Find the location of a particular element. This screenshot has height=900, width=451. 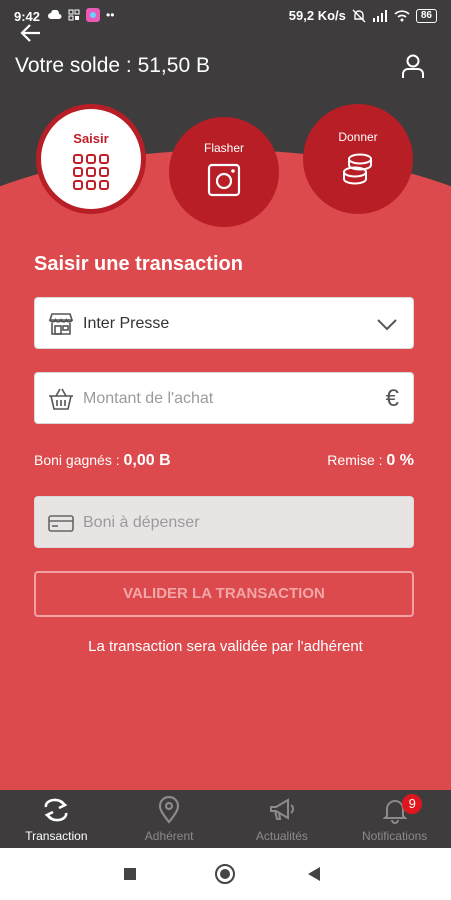

battery-icon: 86 is located at coordinates (426, 15).